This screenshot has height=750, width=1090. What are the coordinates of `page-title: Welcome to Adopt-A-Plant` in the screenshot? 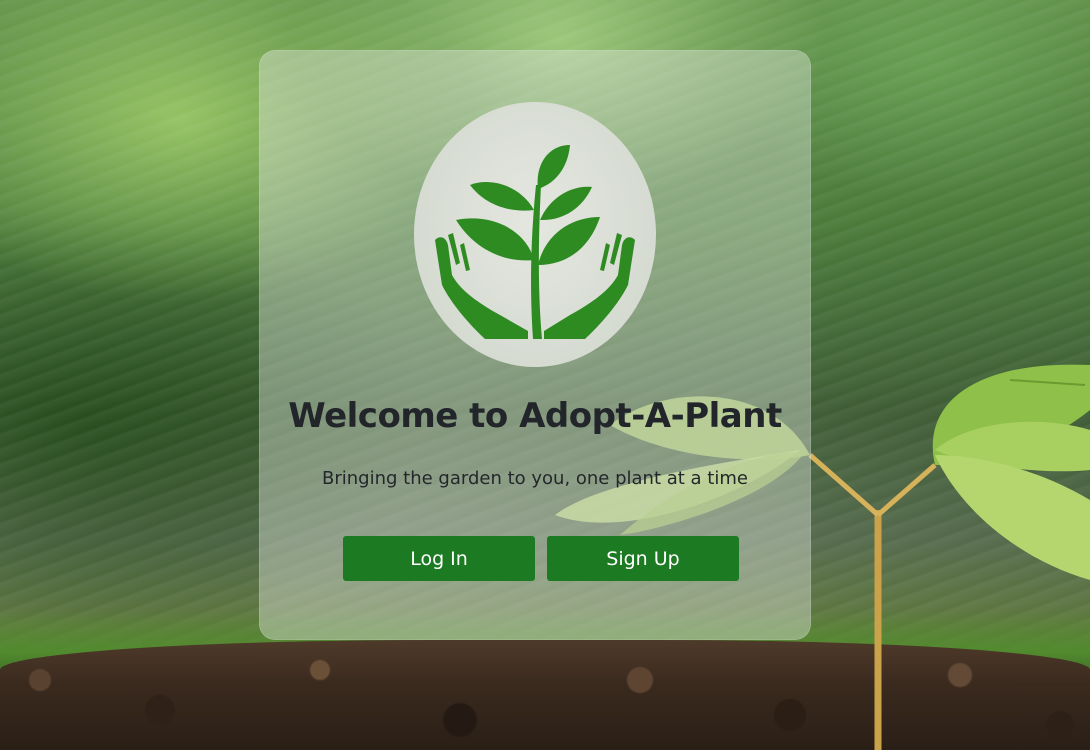 It's located at (535, 416).